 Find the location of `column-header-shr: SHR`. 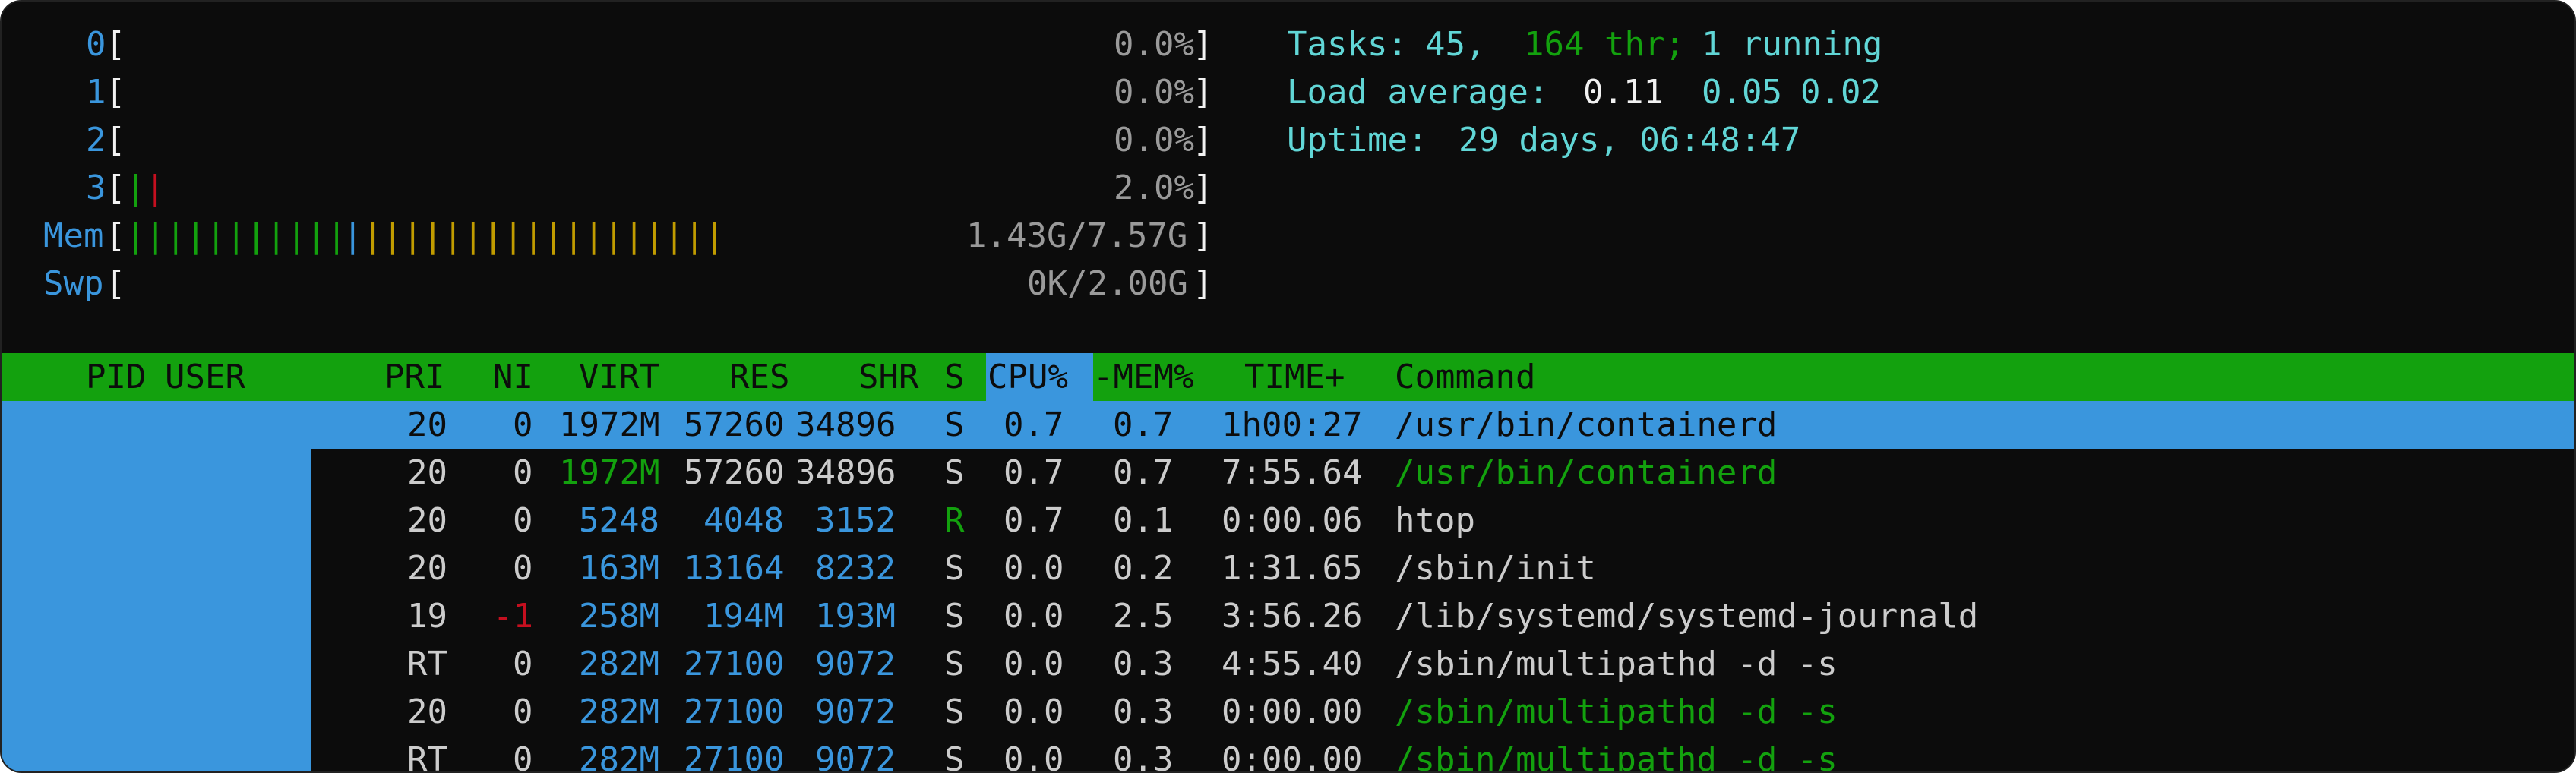

column-header-shr: SHR is located at coordinates (888, 377).